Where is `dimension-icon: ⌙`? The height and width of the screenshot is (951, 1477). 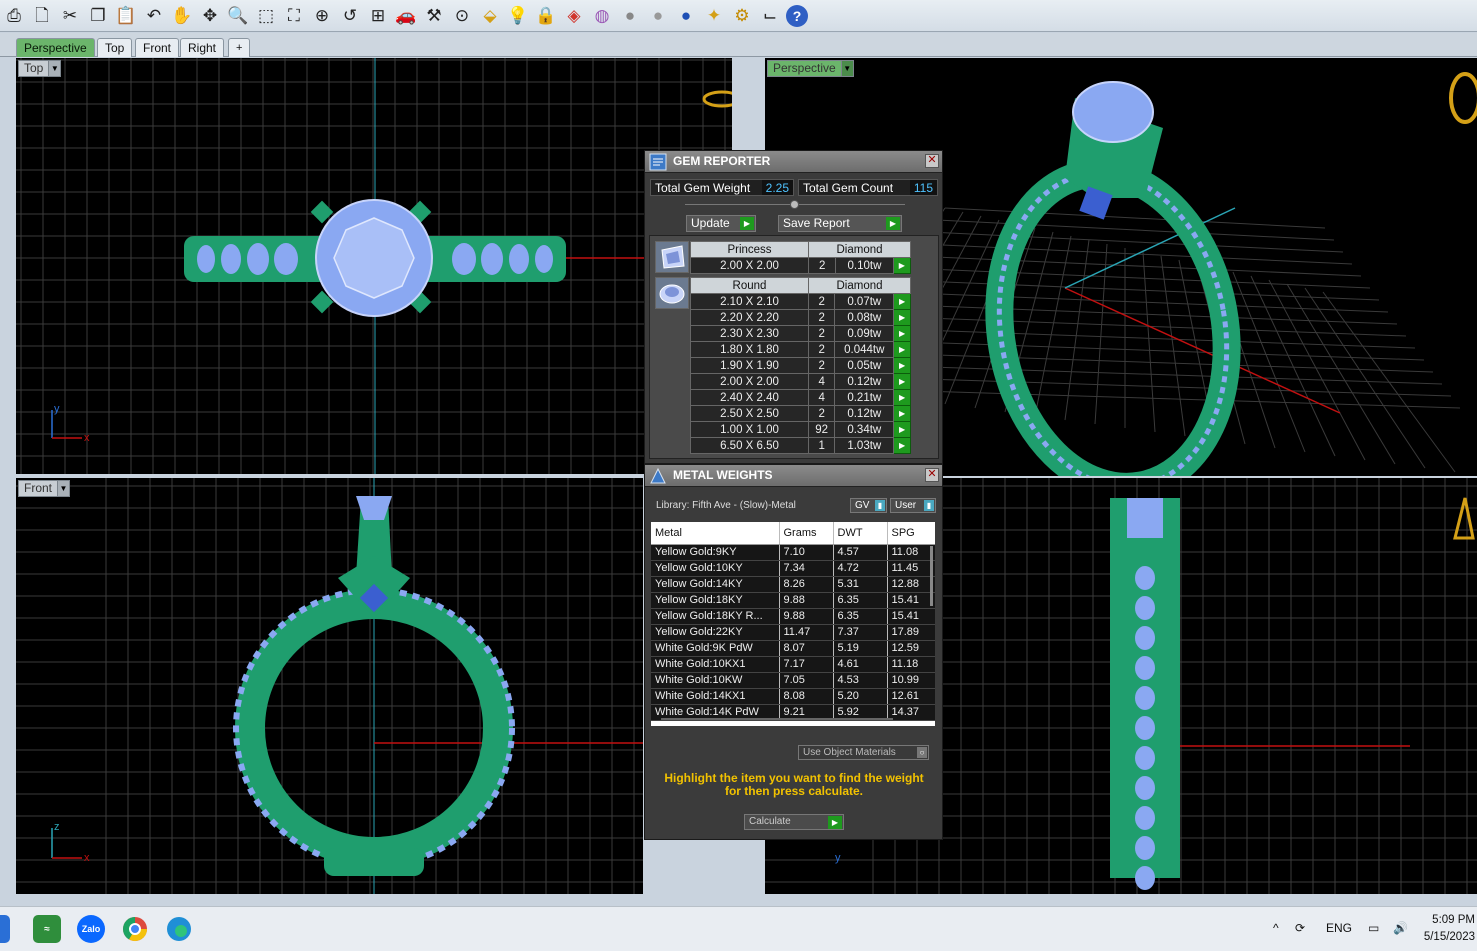 dimension-icon: ⌙ is located at coordinates (770, 16).